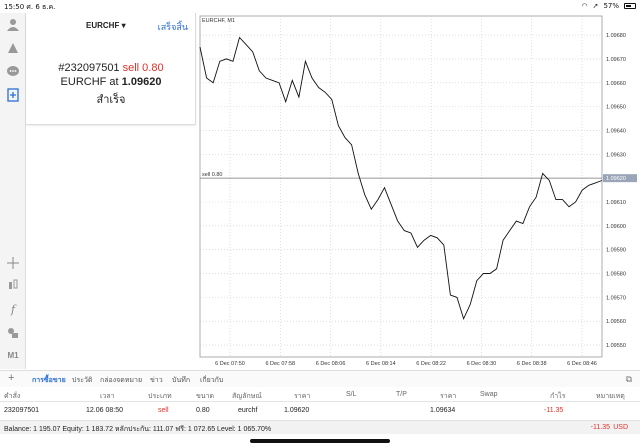 The image size is (640, 447). What do you see at coordinates (584, 6) in the screenshot?
I see `wifi-icon: ◠` at bounding box center [584, 6].